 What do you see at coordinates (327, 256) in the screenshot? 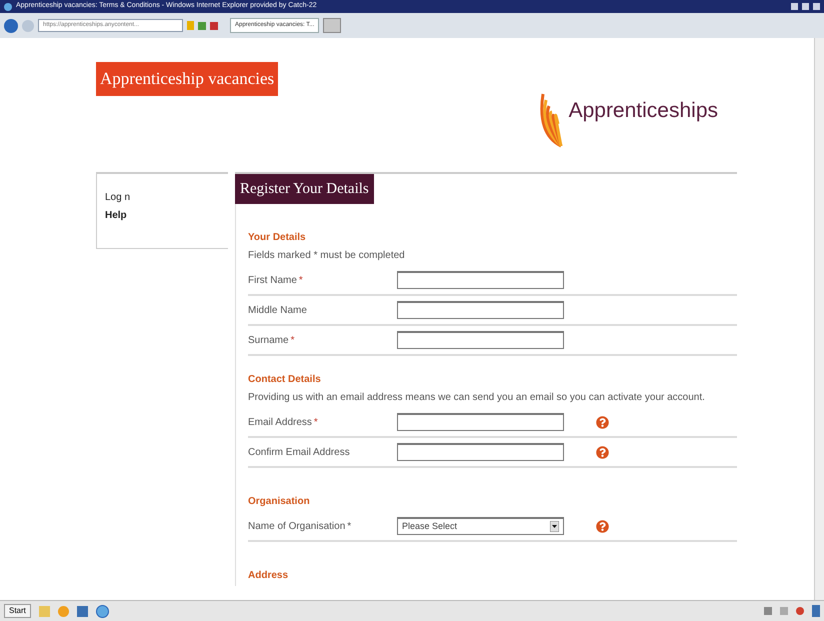
I see `section-note: Fields marked * must be completed` at bounding box center [327, 256].